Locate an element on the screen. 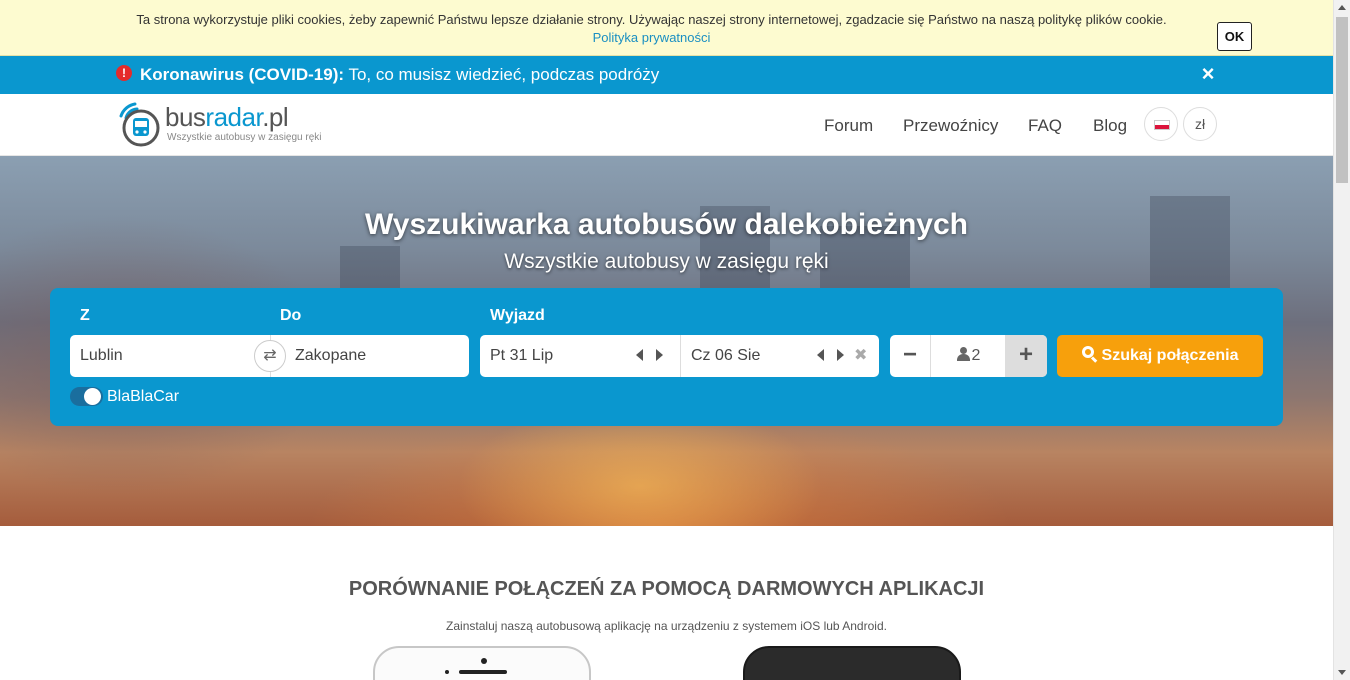 Image resolution: width=1350 pixels, height=680 pixels. hero-title: Wyszukiwarka autobusów dalekobieżnych is located at coordinates (666, 224).